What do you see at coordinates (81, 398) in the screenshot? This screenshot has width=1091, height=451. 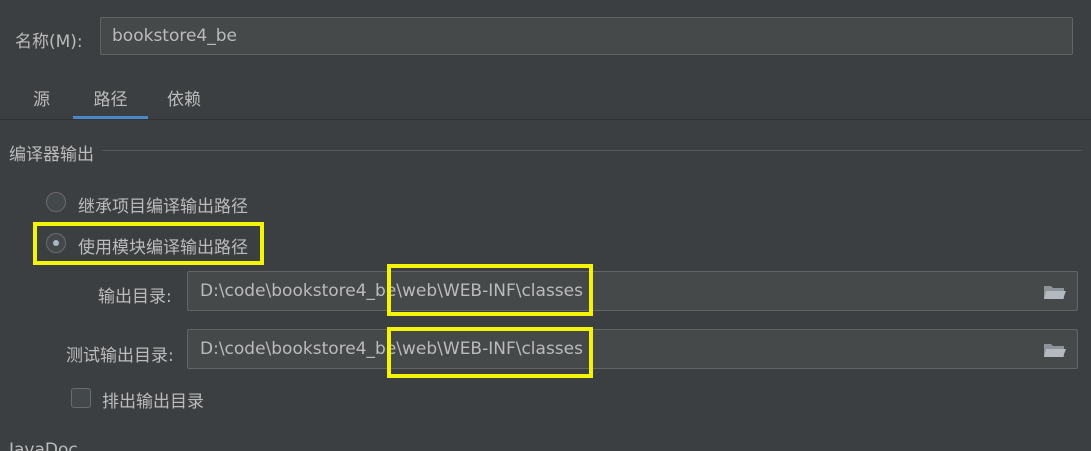 I see `exclude-output-checkbox` at bounding box center [81, 398].